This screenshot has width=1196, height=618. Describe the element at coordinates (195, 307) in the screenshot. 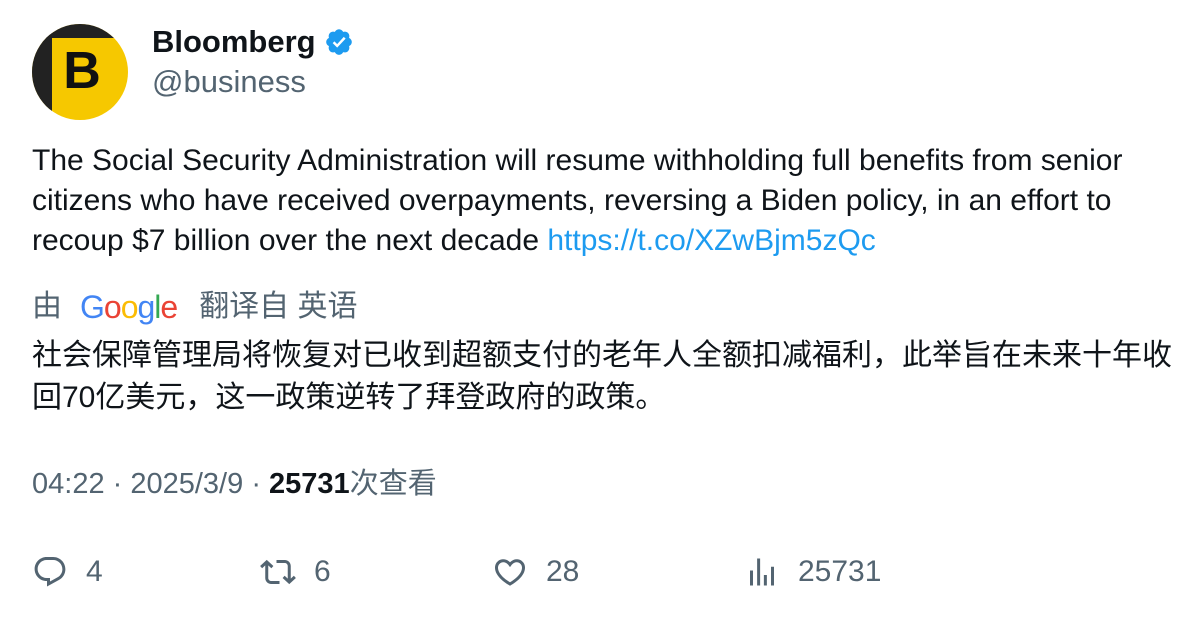

I see `translation-attribution: 由 Google 翻译自 英语` at that location.